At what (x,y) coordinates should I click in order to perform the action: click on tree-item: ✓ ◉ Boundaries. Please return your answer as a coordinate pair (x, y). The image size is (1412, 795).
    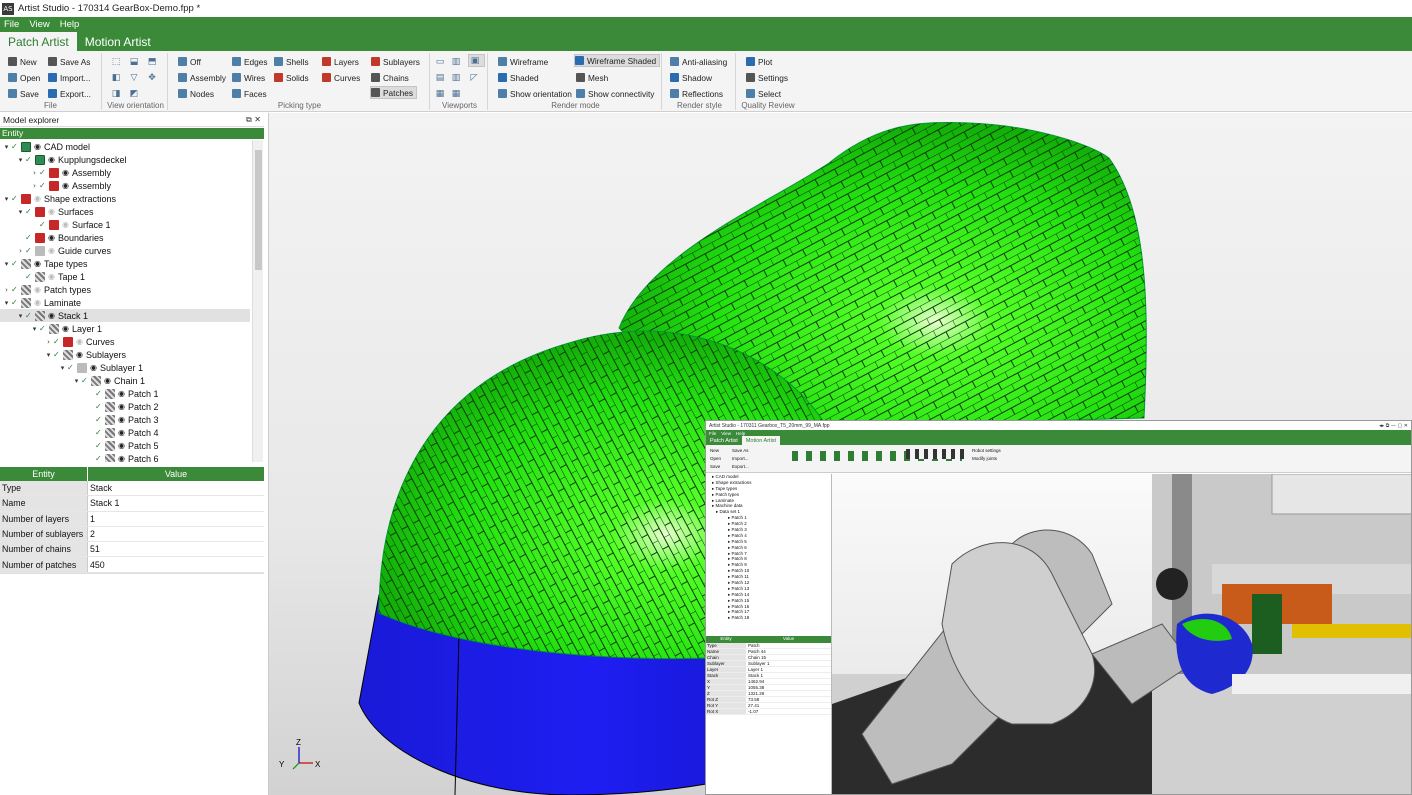
    Looking at the image, I should click on (125, 237).